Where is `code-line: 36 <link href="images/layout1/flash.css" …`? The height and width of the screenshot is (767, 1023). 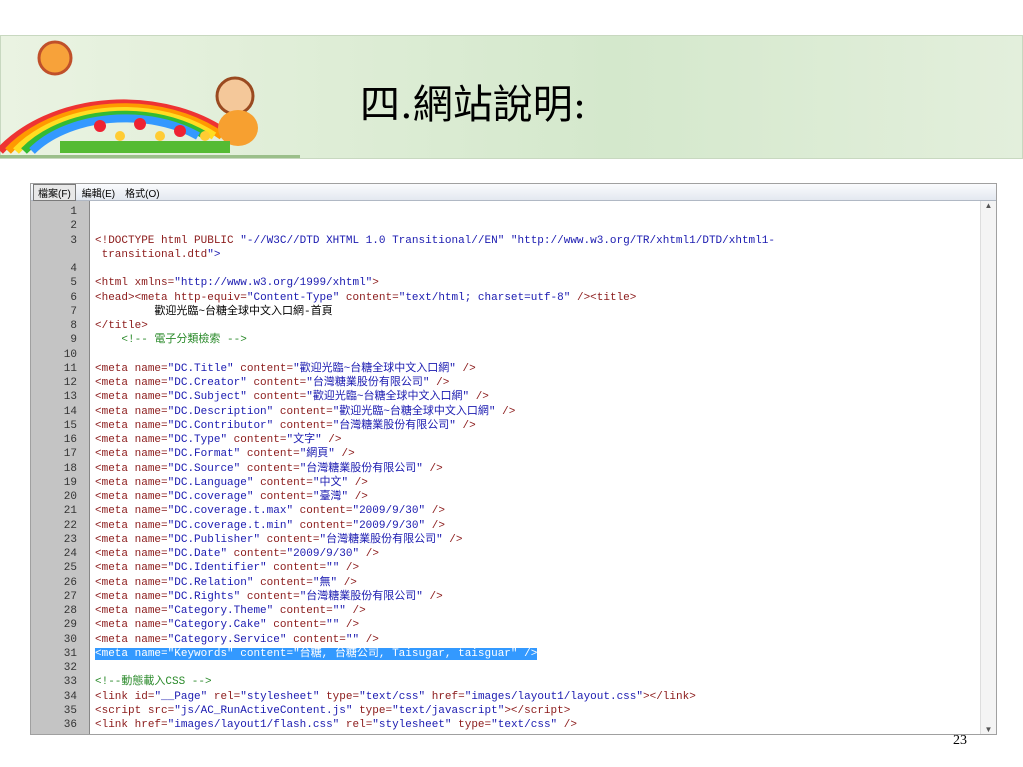 code-line: 36 <link href="images/layout1/flash.css" … is located at coordinates (522, 725).